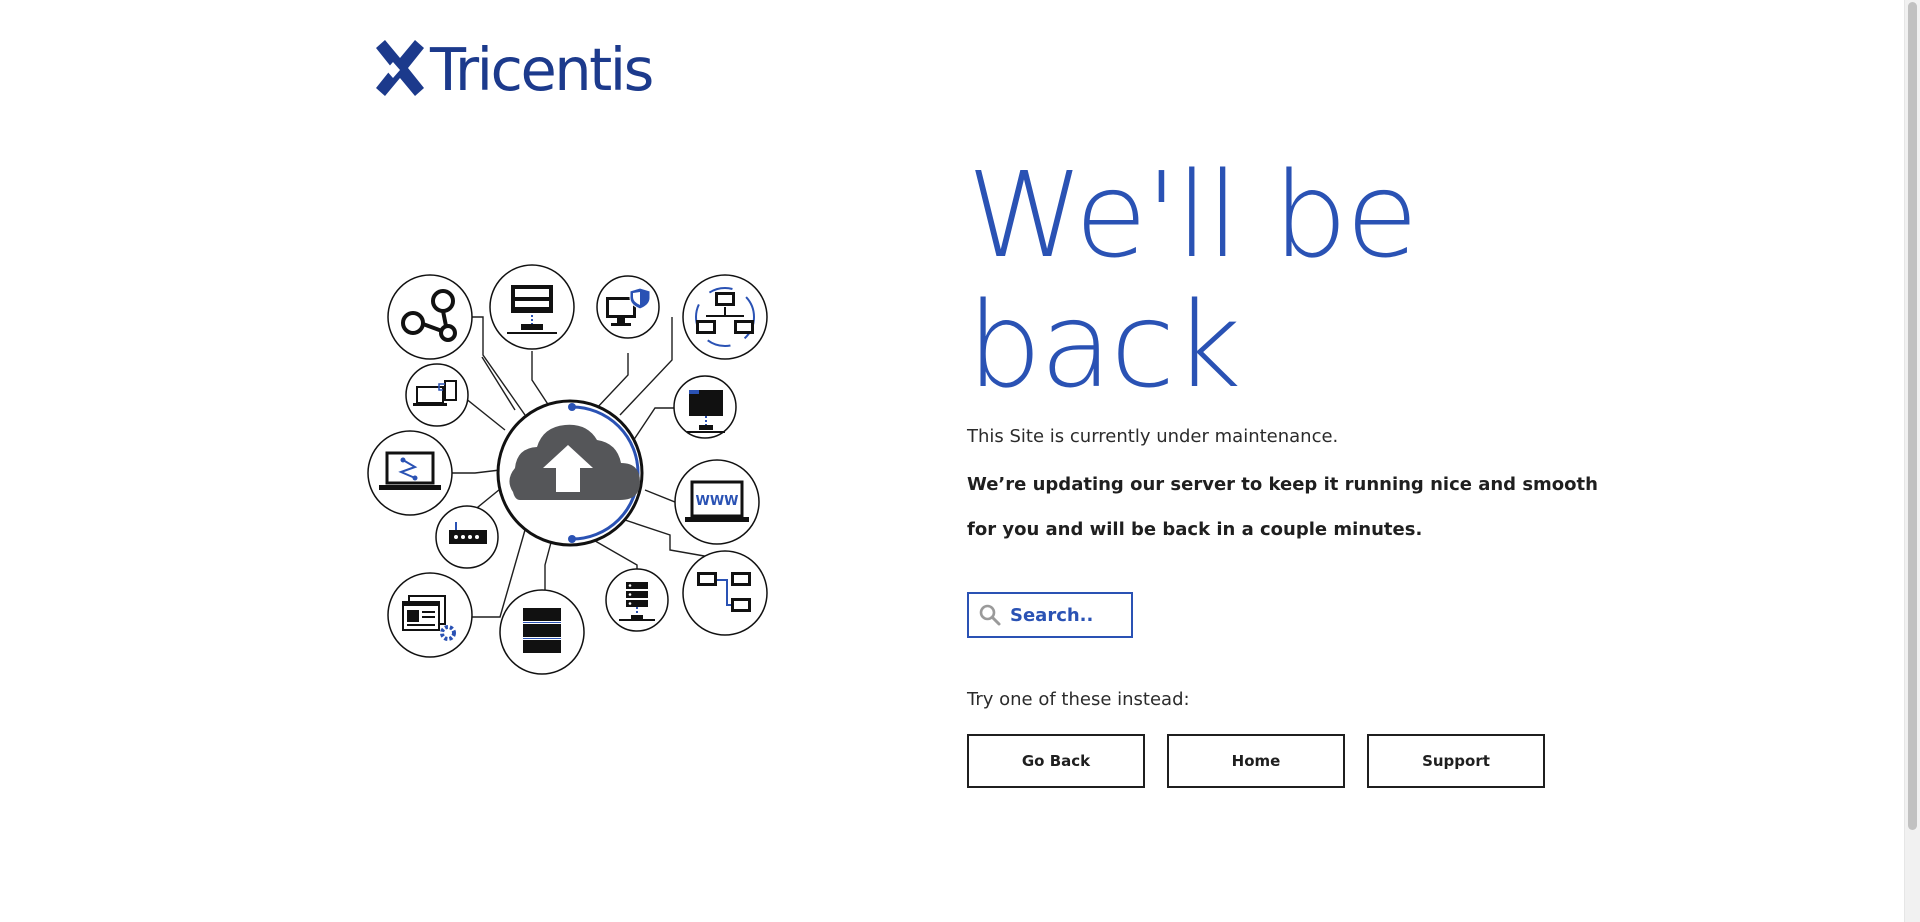 The height and width of the screenshot is (922, 1920). What do you see at coordinates (725, 317) in the screenshot?
I see `network-sync-icon` at bounding box center [725, 317].